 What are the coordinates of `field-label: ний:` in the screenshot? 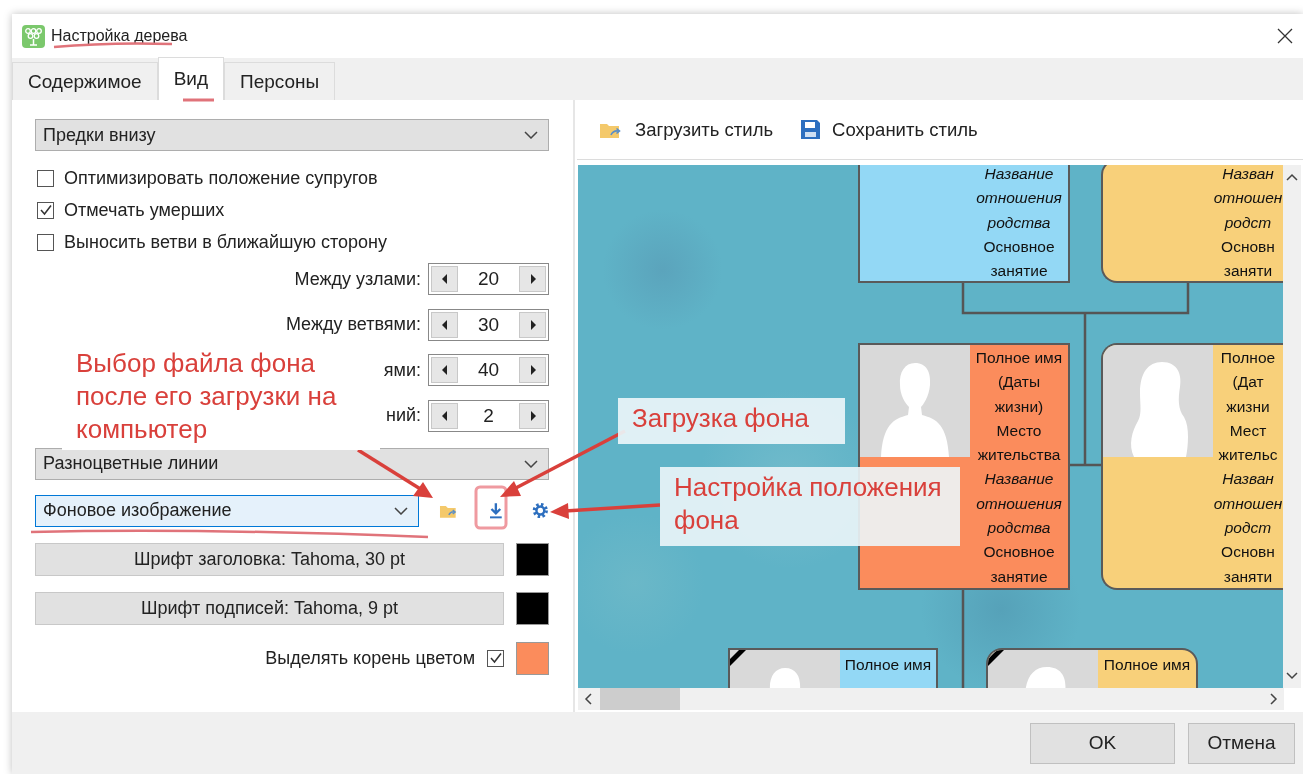 It's located at (403, 415).